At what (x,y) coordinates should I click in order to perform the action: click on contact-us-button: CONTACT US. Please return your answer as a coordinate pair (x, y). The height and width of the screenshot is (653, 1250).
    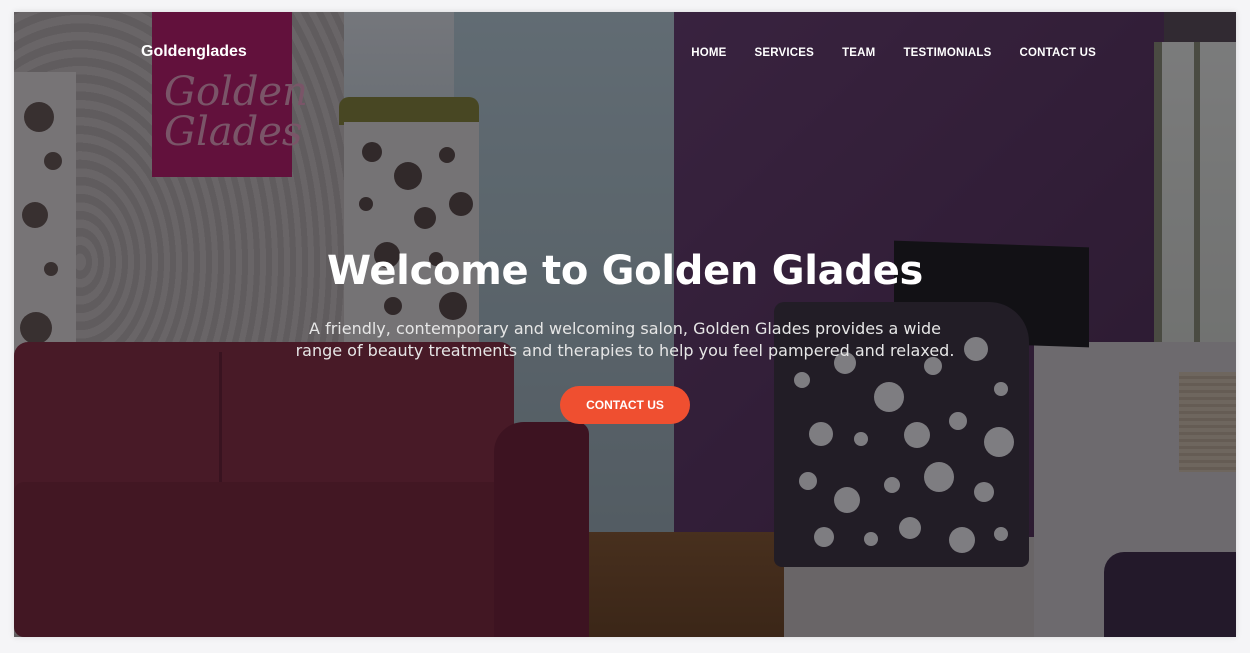
    Looking at the image, I should click on (625, 405).